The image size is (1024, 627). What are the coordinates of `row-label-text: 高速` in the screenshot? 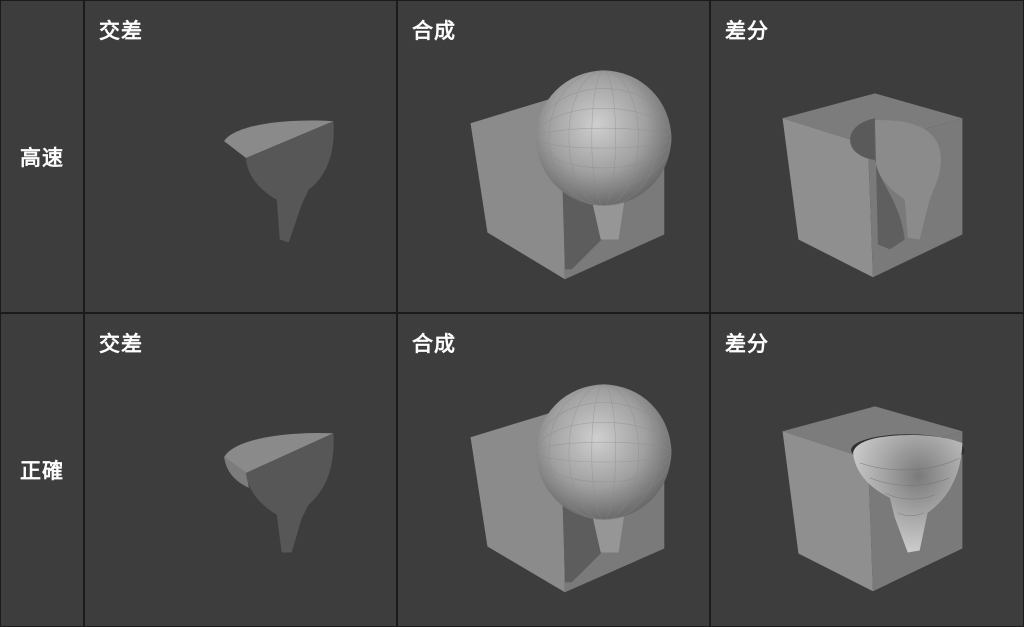 It's located at (42, 157).